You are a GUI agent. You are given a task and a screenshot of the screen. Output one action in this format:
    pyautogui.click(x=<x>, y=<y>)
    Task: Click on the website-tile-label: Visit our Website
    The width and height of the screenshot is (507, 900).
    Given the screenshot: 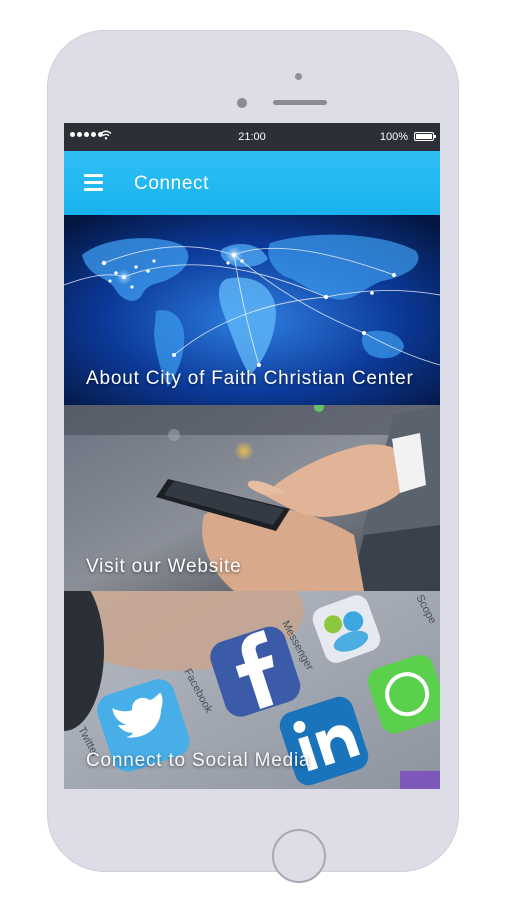 What is the action you would take?
    pyautogui.click(x=164, y=566)
    